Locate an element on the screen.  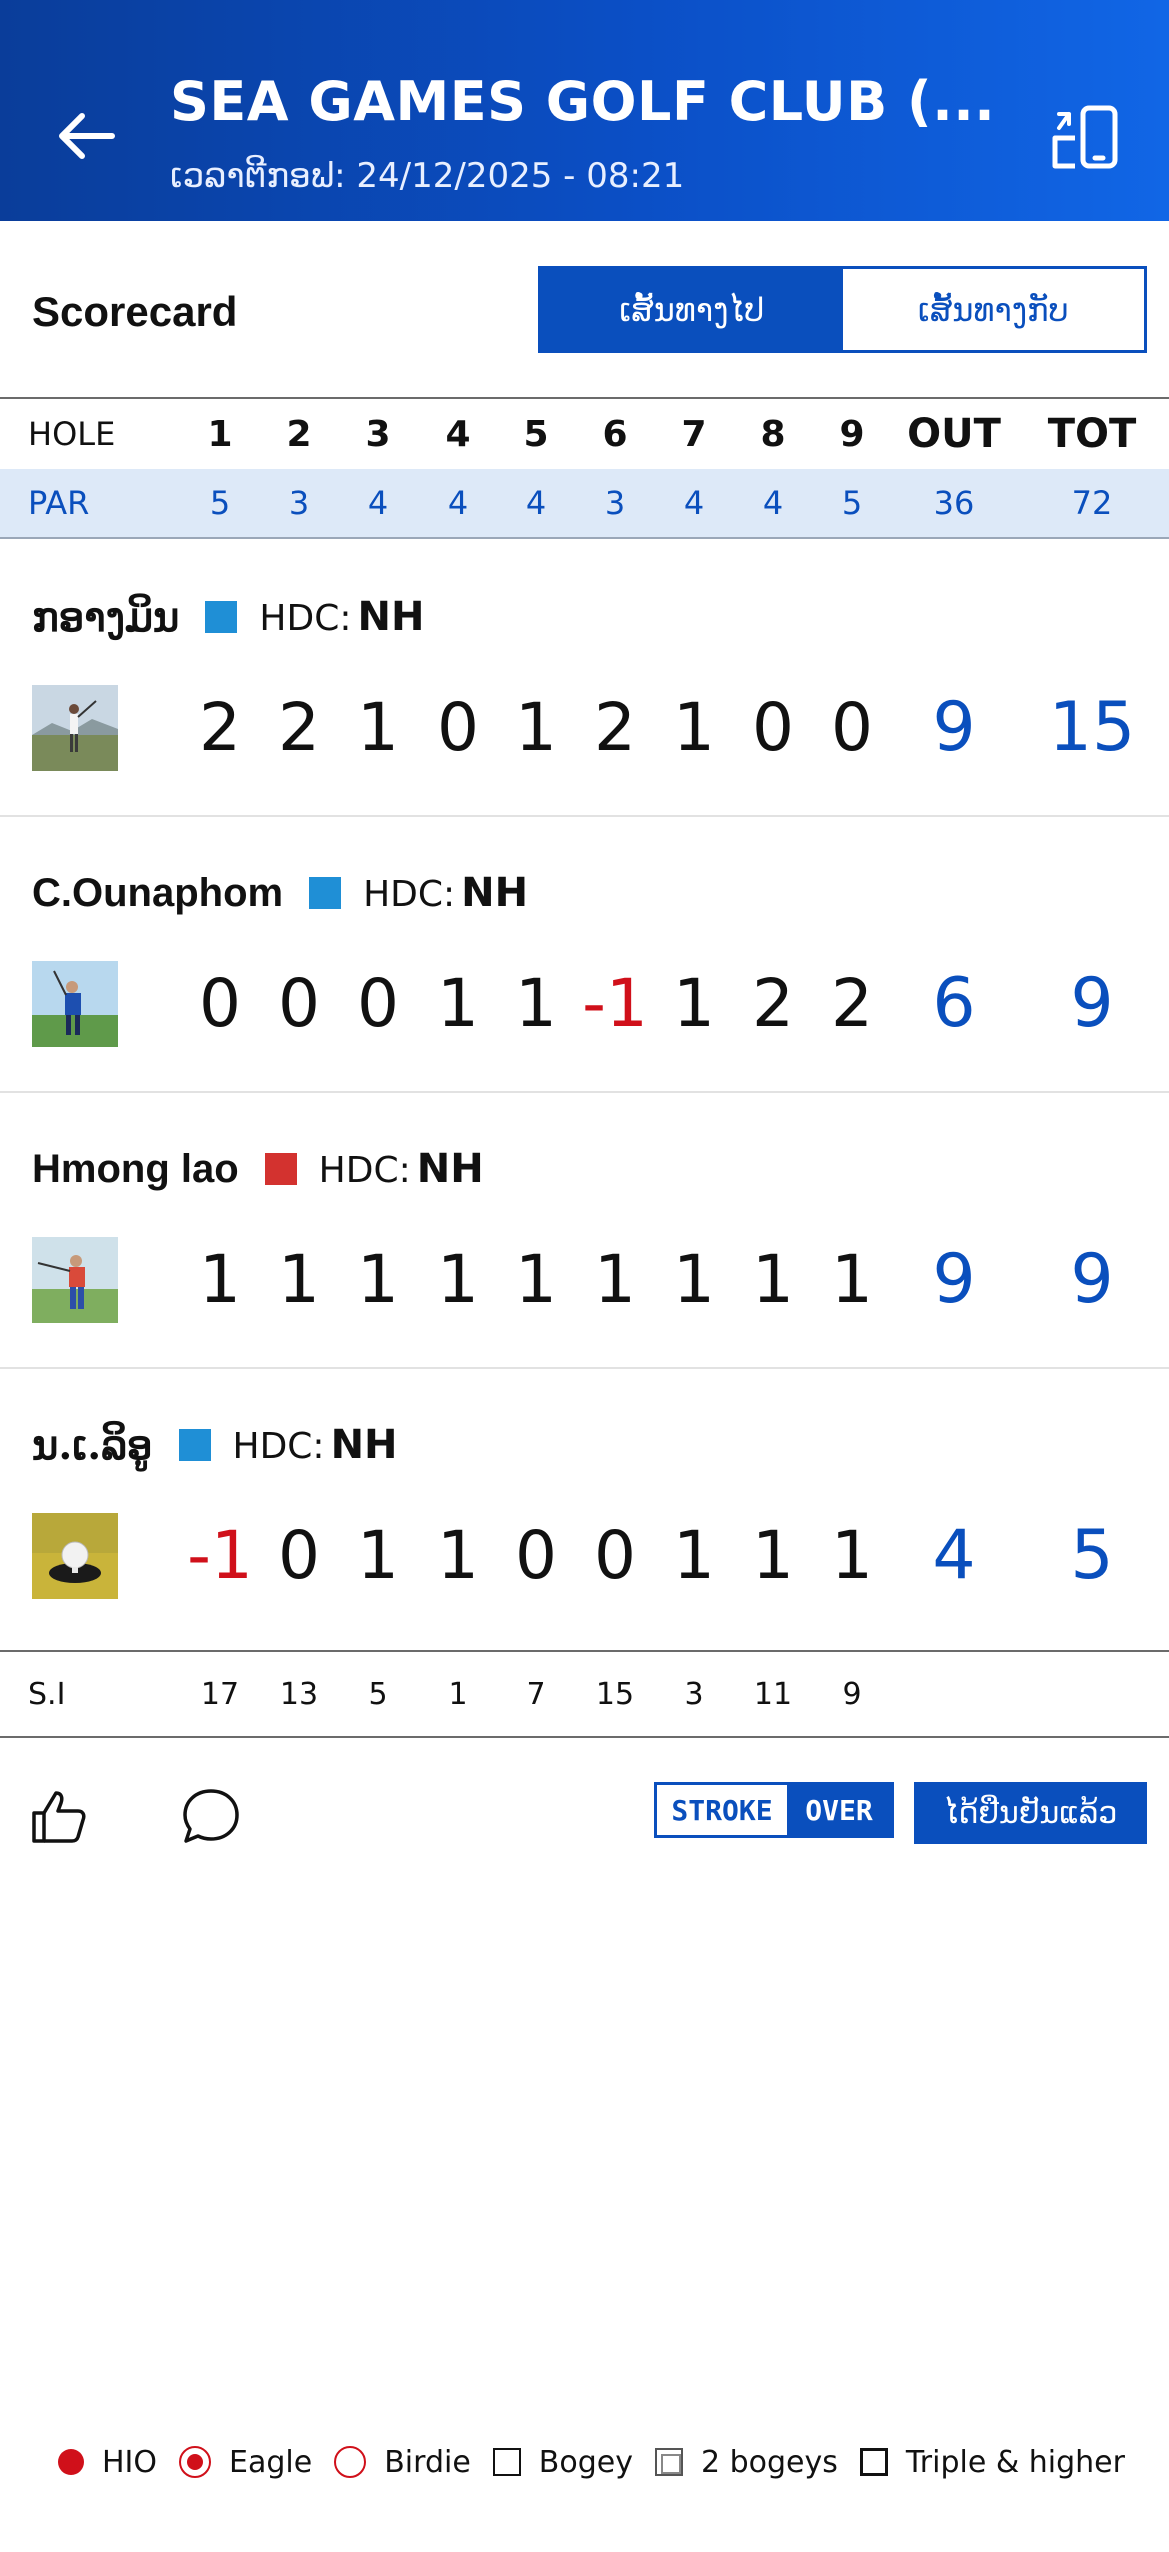
legend-item-birdie: Birdie is located at coordinates (402, 2462).